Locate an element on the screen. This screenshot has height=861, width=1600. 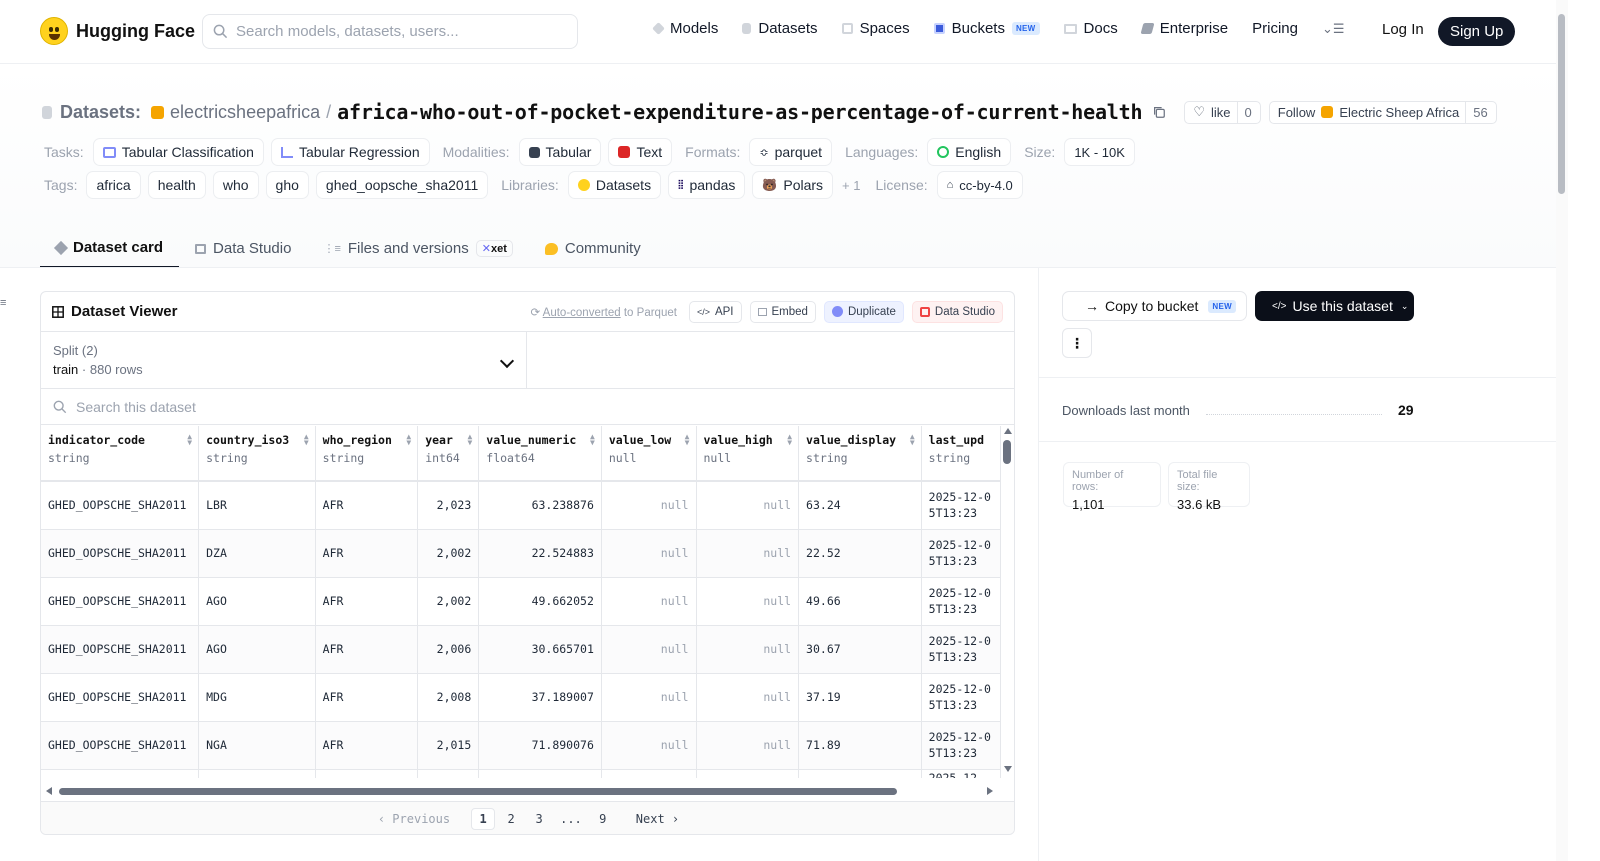
library-tag: ⦙⦙ pandas is located at coordinates (707, 185).